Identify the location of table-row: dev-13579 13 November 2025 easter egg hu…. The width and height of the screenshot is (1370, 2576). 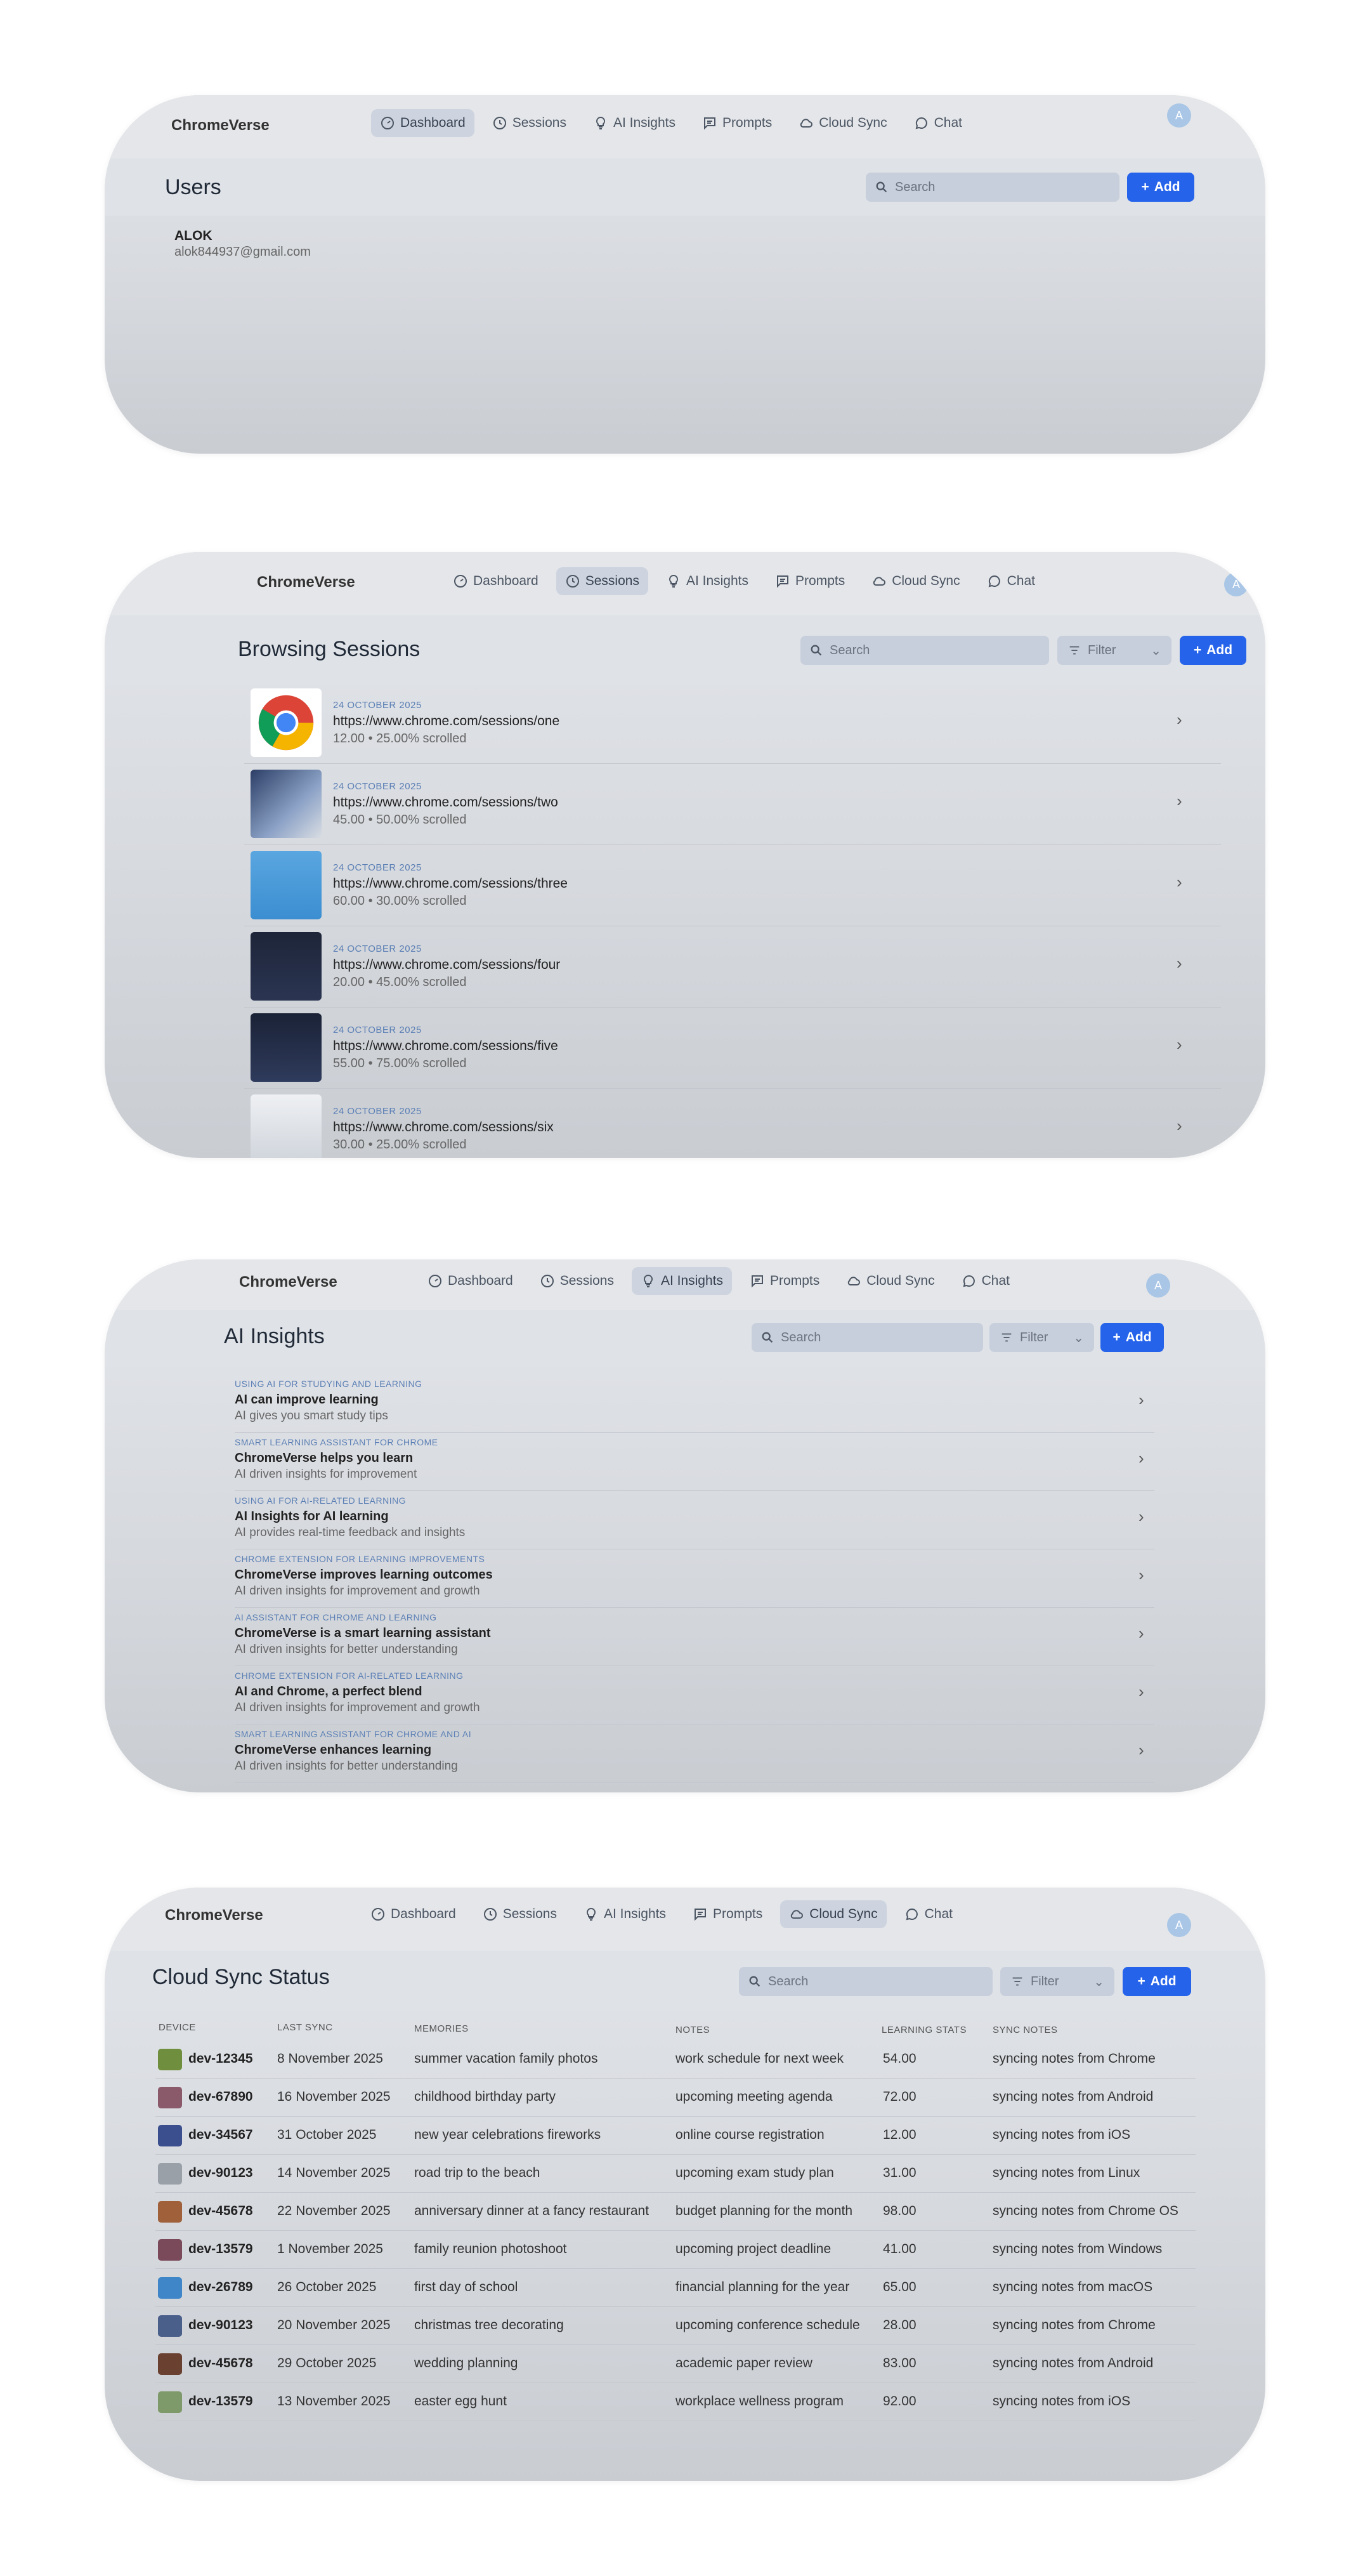
(676, 2401).